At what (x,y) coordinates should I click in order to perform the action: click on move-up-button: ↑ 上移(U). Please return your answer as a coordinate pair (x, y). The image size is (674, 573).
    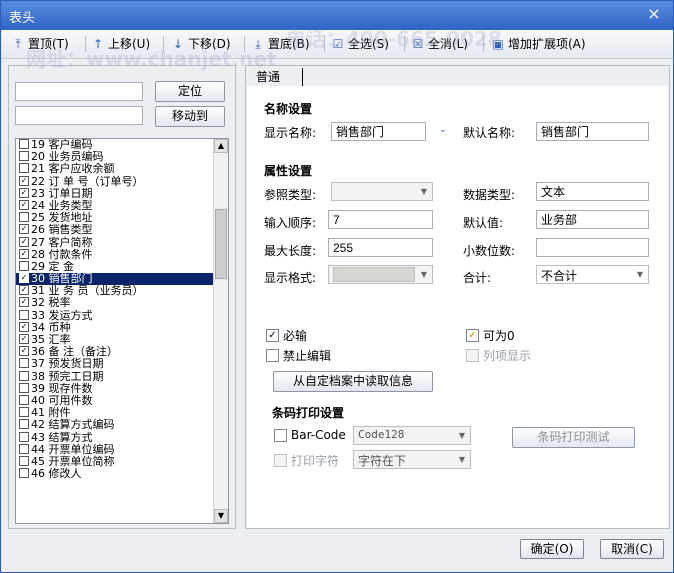
    Looking at the image, I should click on (120, 44).